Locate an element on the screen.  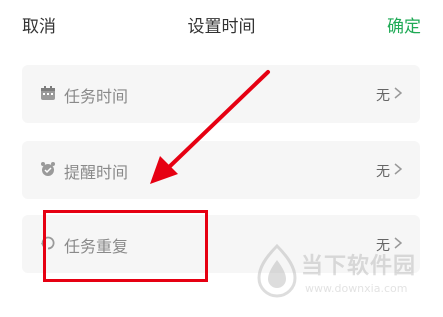
page-title: 设置时间 is located at coordinates (221, 27).